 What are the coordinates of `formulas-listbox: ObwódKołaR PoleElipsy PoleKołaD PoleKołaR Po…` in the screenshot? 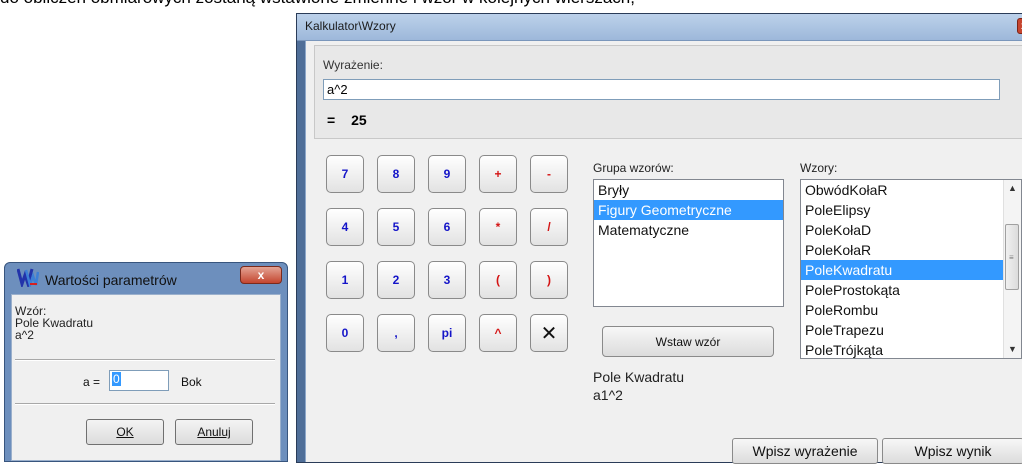 It's located at (911, 269).